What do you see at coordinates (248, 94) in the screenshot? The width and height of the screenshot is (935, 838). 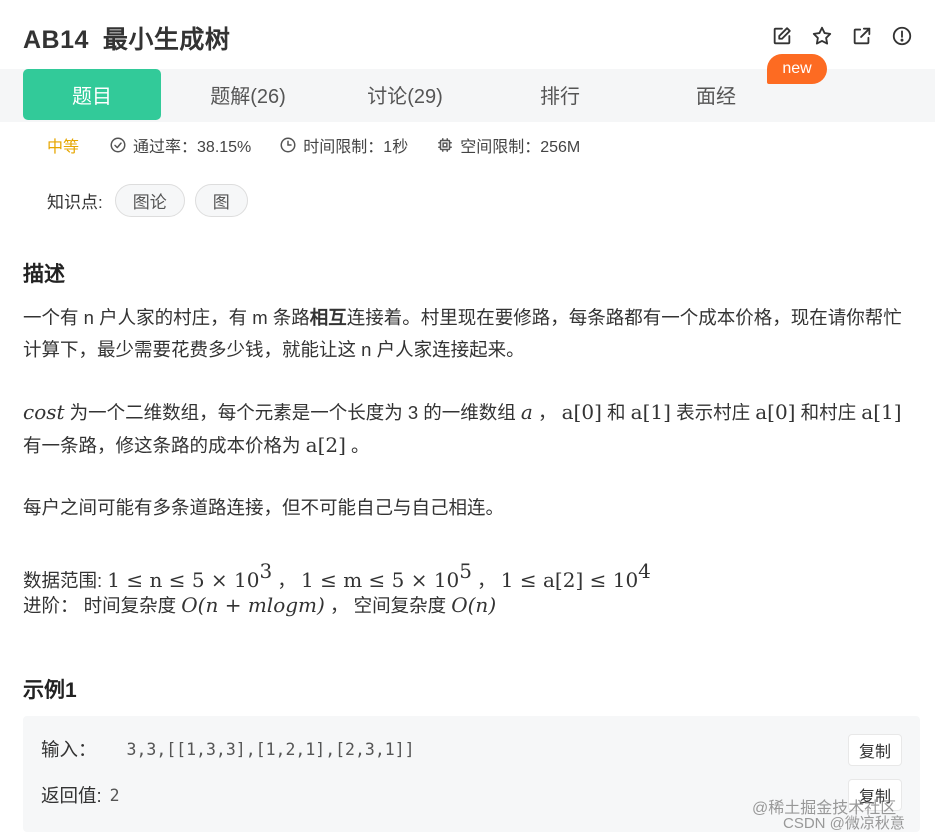 I see `tab-solutions: 题解(26)` at bounding box center [248, 94].